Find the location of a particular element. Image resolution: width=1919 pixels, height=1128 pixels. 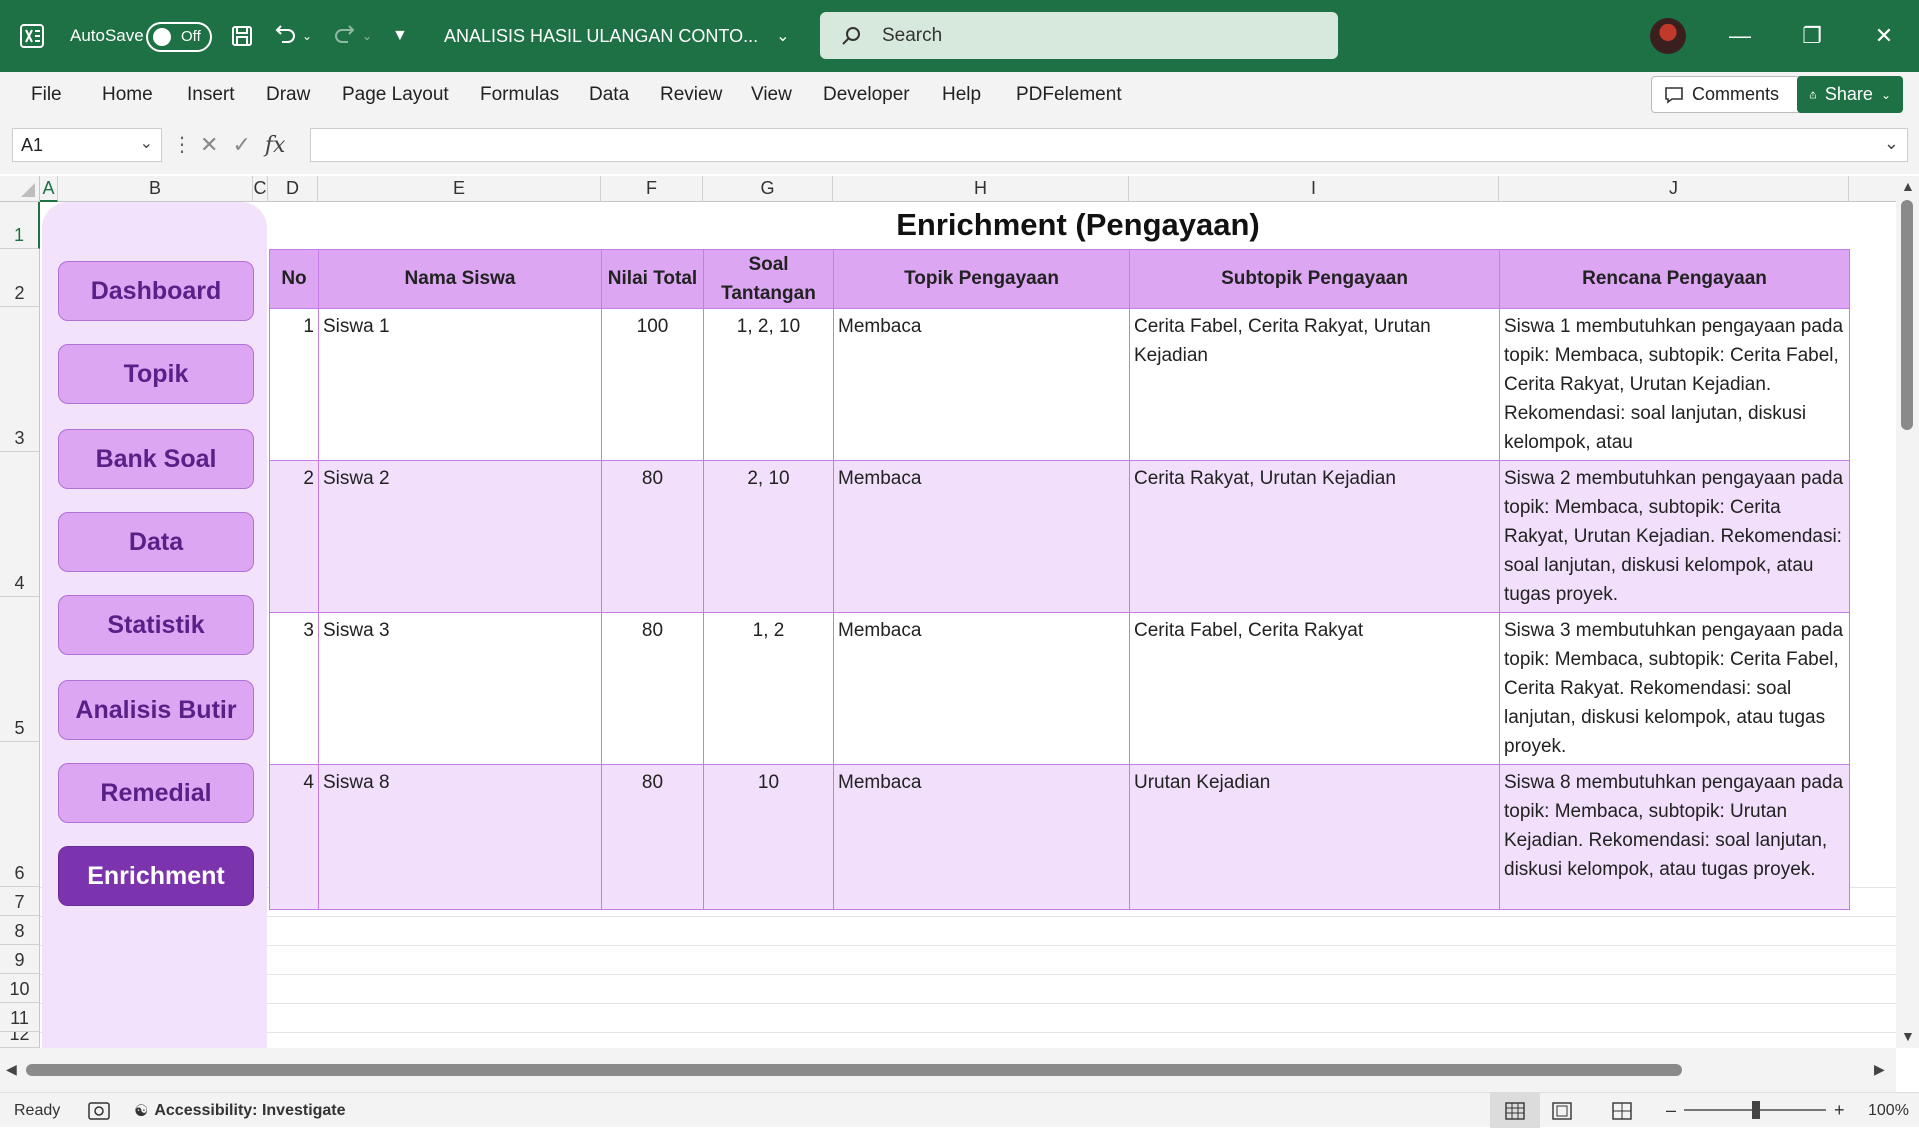

row-header-1: 1 is located at coordinates (20, 225).